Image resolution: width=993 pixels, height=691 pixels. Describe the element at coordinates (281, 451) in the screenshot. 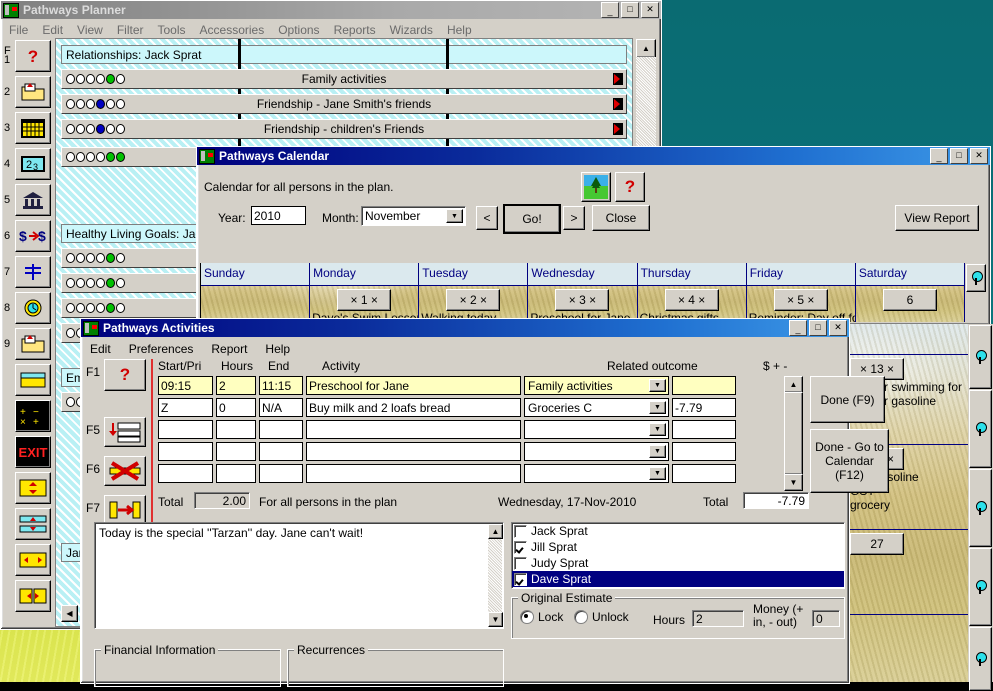

I see `row4-end-input` at that location.